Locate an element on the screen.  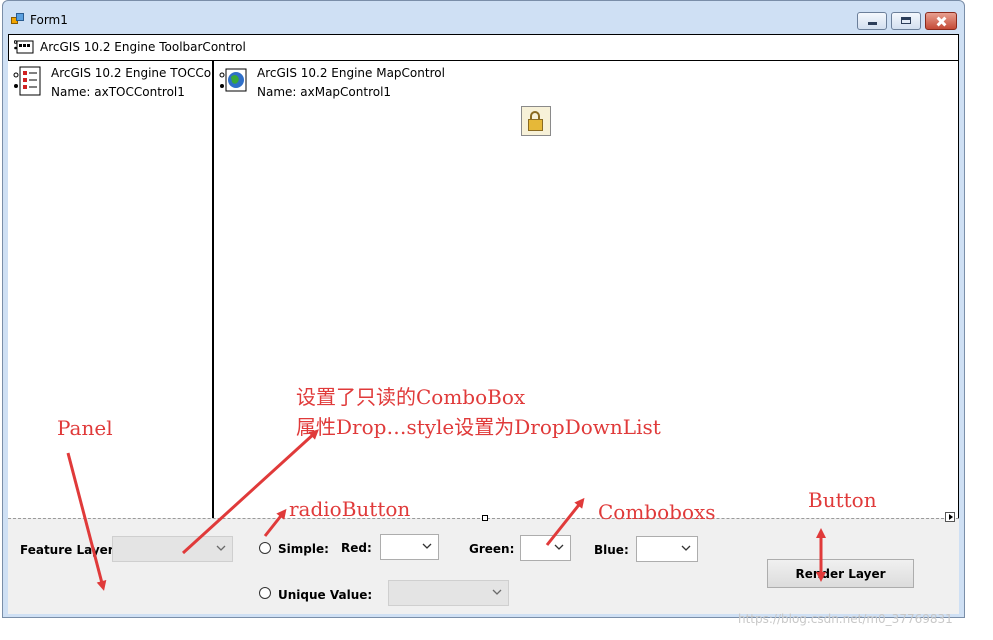
button-annotation: Button is located at coordinates (842, 500).